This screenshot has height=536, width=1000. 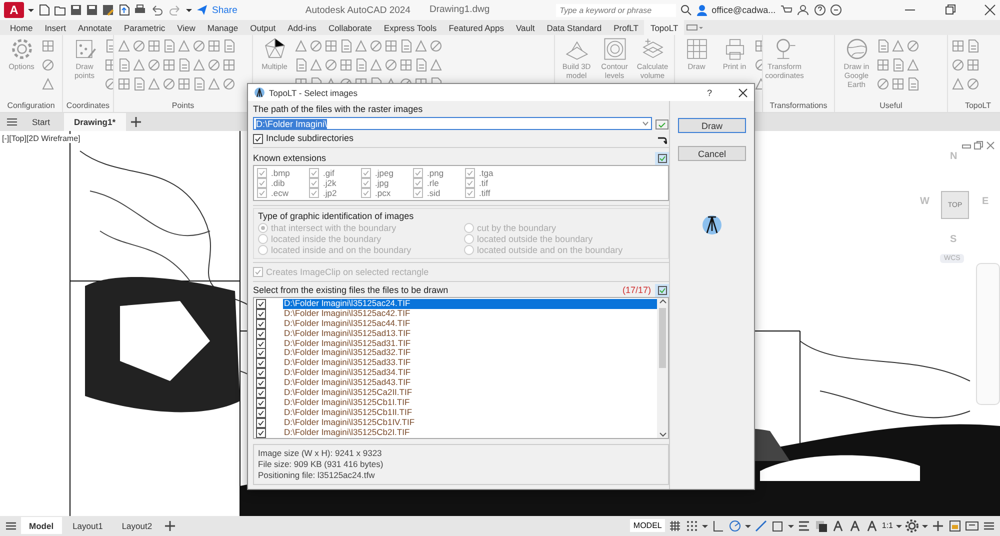 I want to click on app-title: Autodesk AutoCAD 2024, so click(x=357, y=10).